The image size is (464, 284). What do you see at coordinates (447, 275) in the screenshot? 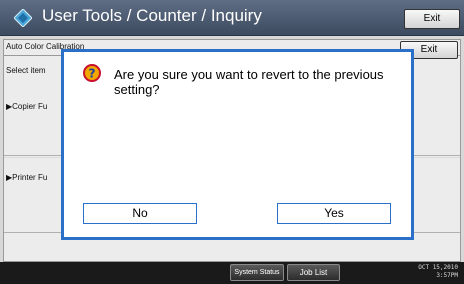
I see `time-text: 3:57PM` at bounding box center [447, 275].